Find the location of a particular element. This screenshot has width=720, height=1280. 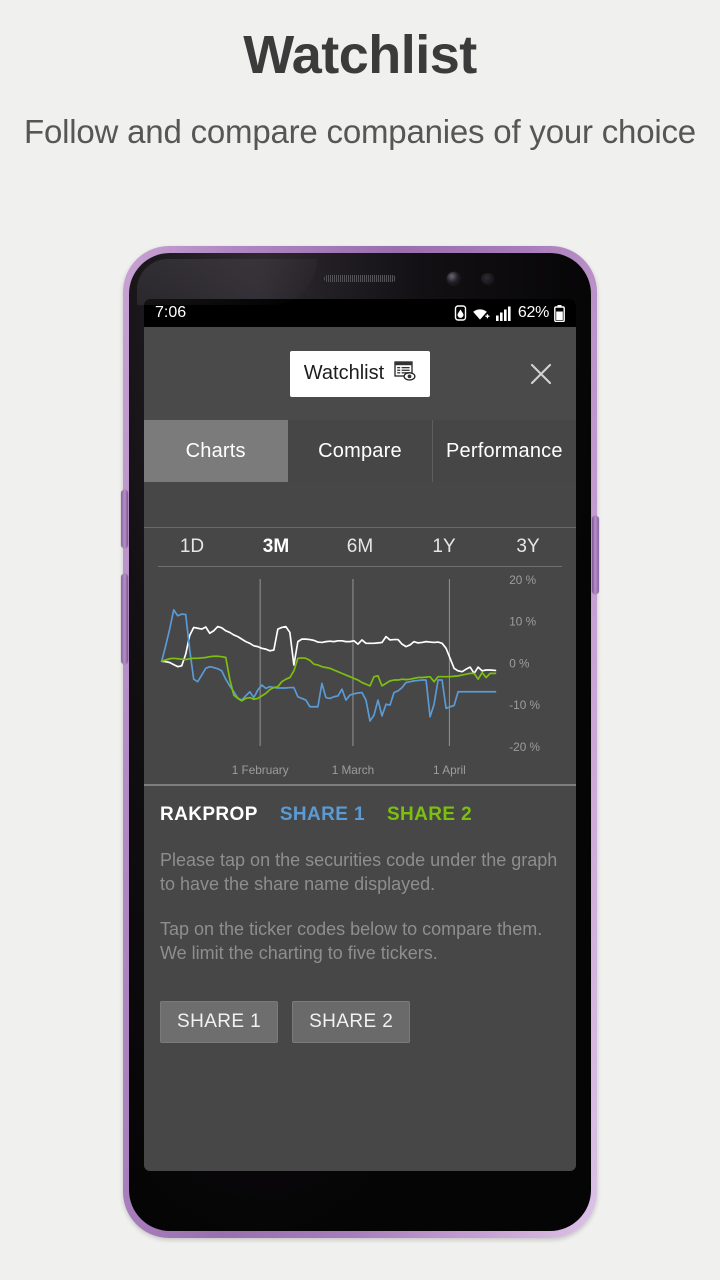

svg-text: 1 April is located at coordinates (449, 770).